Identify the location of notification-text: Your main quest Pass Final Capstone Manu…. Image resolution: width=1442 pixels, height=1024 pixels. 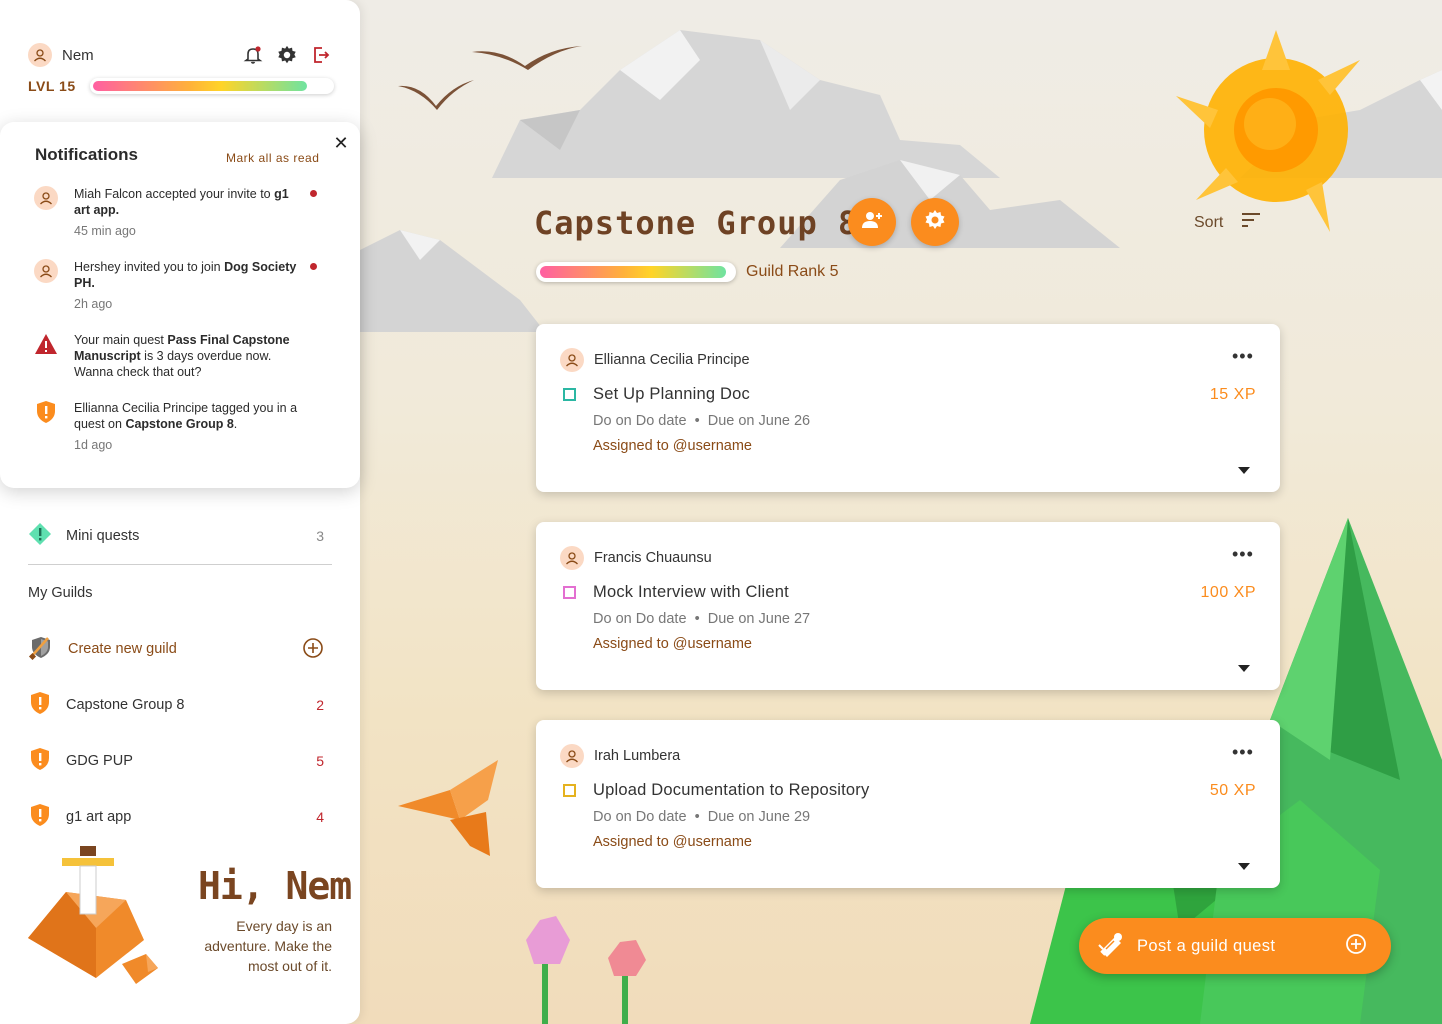
(182, 356).